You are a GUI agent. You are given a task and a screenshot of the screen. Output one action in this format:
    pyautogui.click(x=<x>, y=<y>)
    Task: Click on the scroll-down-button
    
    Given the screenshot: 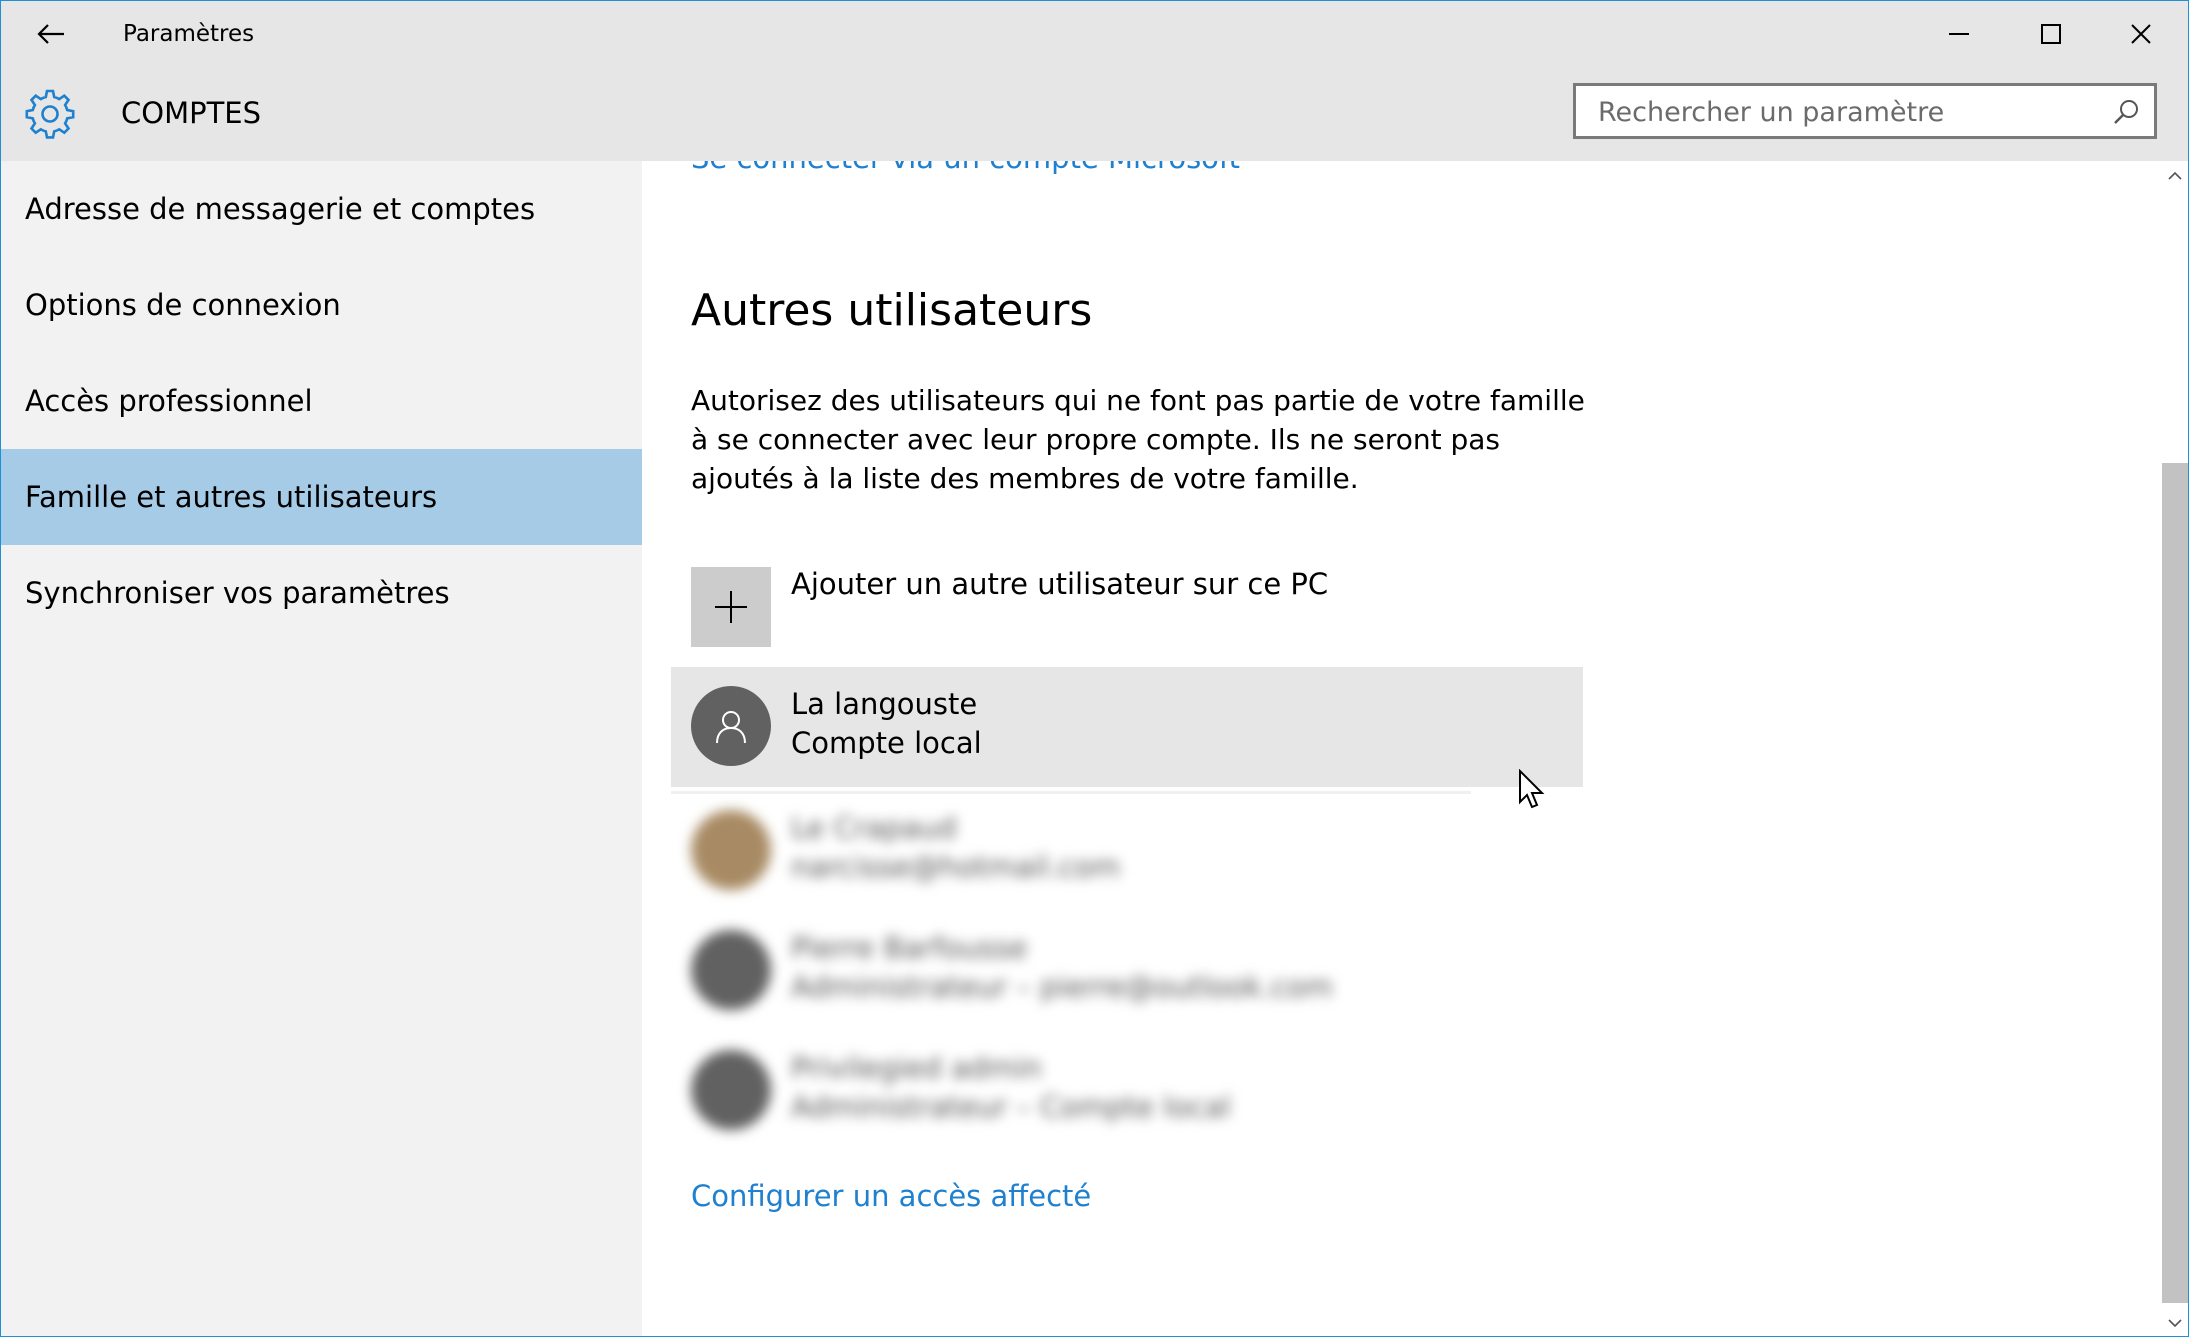 What is the action you would take?
    pyautogui.click(x=2175, y=1323)
    